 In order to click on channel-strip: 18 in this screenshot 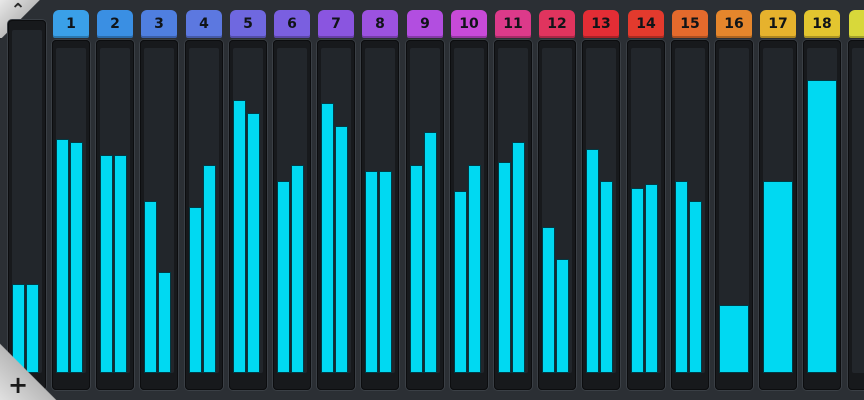, I will do `click(822, 200)`.